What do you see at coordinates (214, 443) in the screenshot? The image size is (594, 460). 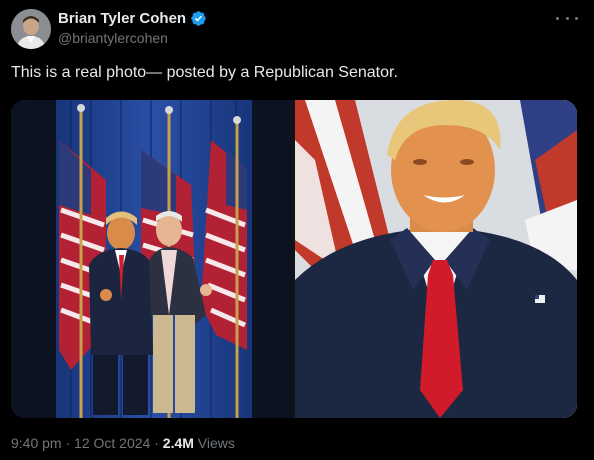 I see `views-label: Views` at bounding box center [214, 443].